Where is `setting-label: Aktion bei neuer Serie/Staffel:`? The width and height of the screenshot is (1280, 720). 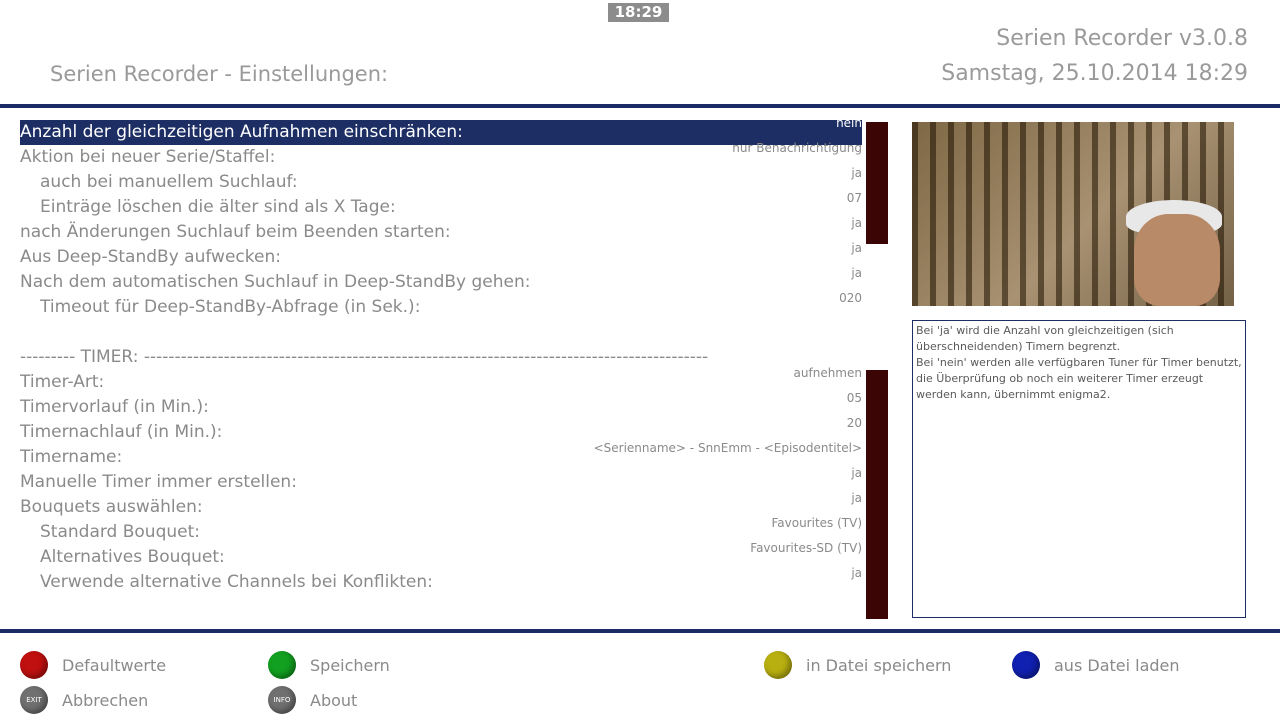 setting-label: Aktion bei neuer Serie/Staffel: is located at coordinates (148, 157).